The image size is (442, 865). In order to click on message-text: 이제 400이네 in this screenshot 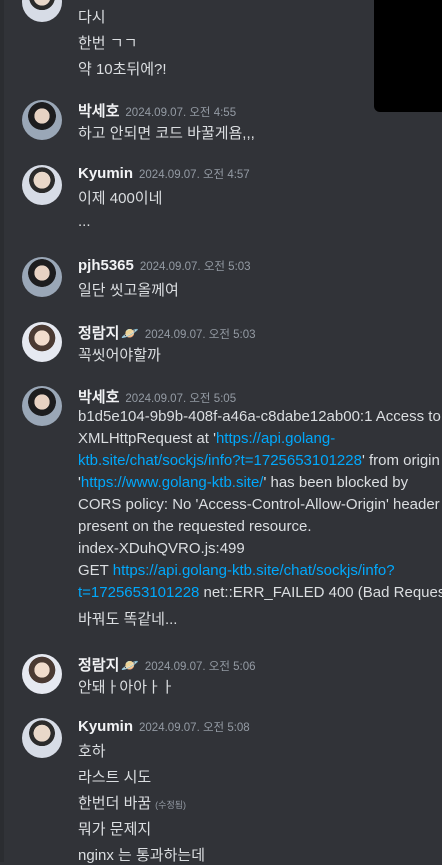, I will do `click(120, 198)`.